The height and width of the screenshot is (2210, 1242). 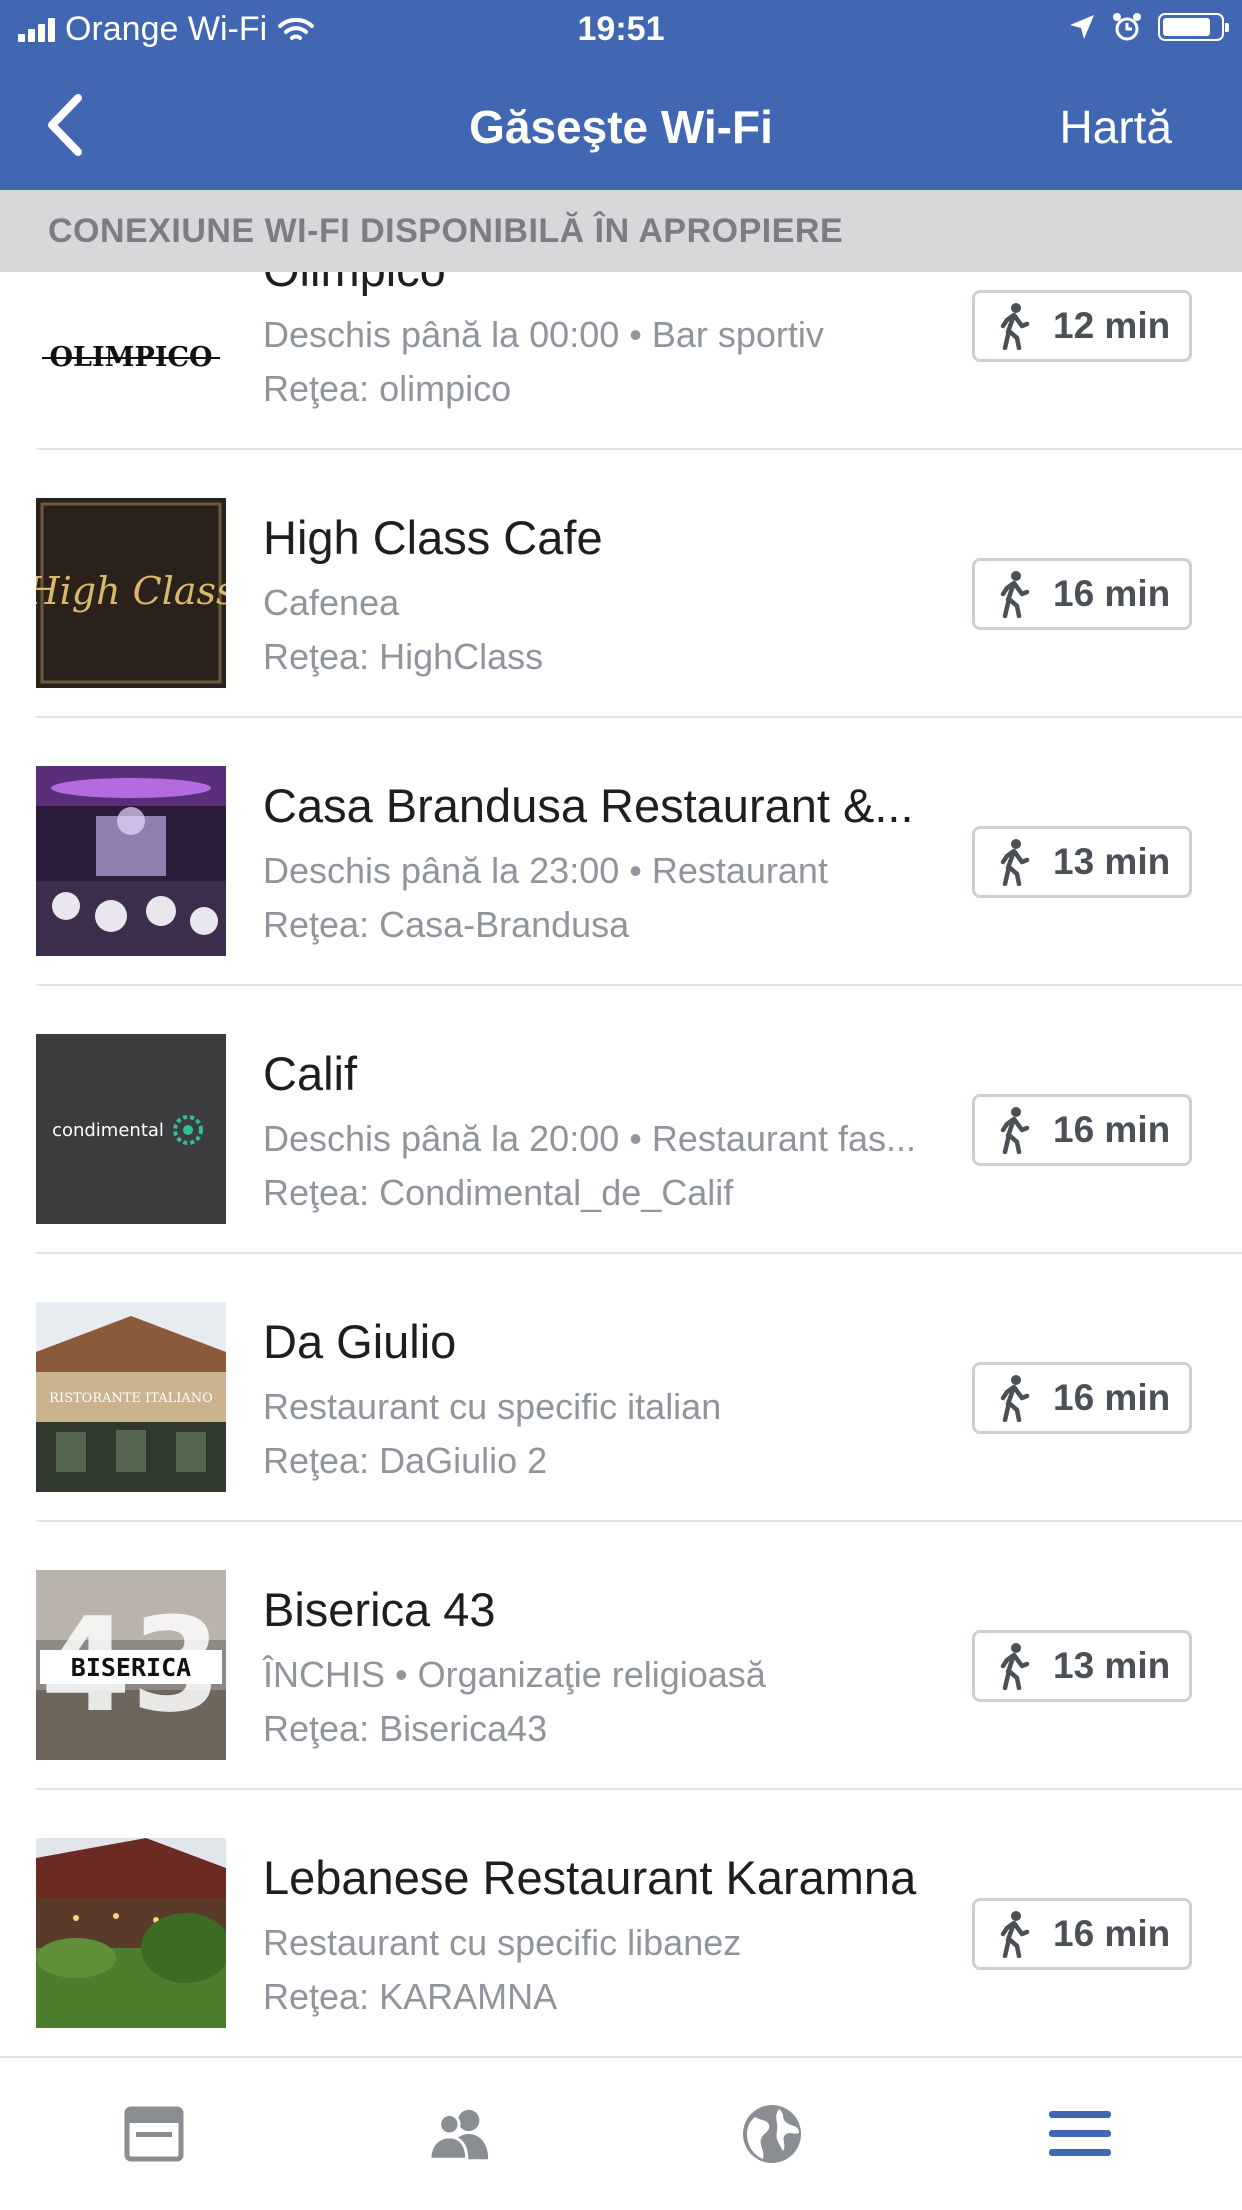 What do you see at coordinates (1127, 27) in the screenshot?
I see `alarm-icon` at bounding box center [1127, 27].